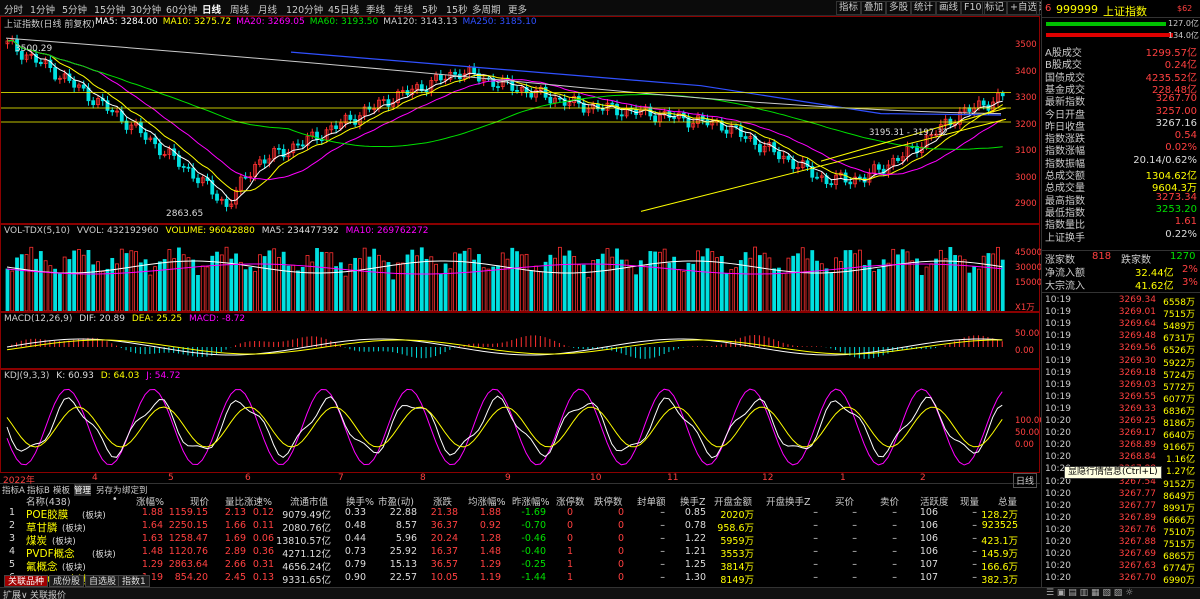 The width and height of the screenshot is (1200, 599). I want to click on column-header-7: 市盈(动), so click(396, 501).